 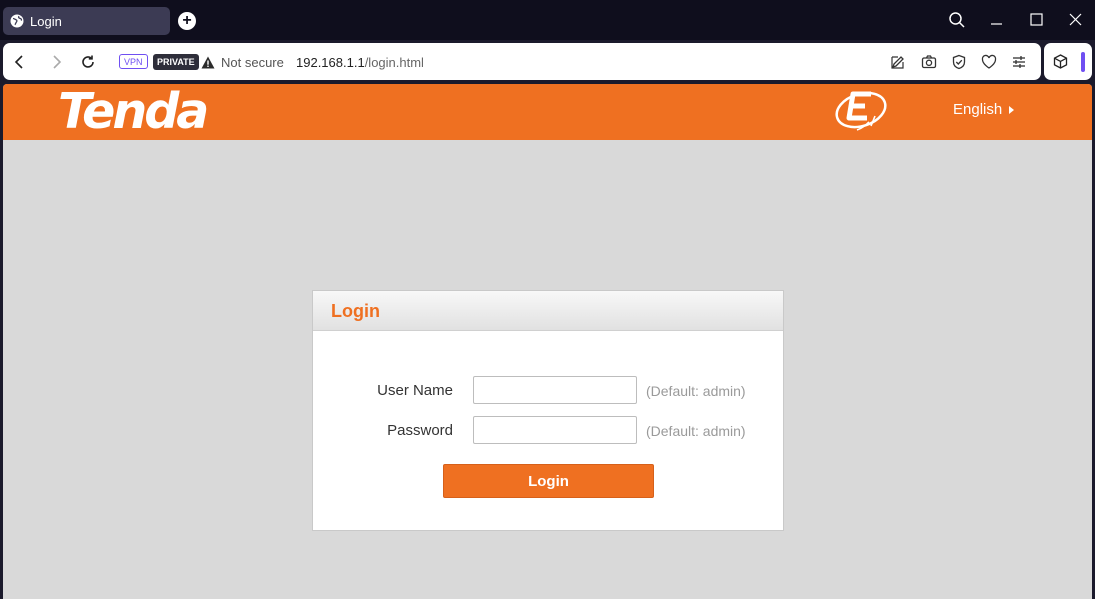 I want to click on language-selector: English, so click(x=984, y=109).